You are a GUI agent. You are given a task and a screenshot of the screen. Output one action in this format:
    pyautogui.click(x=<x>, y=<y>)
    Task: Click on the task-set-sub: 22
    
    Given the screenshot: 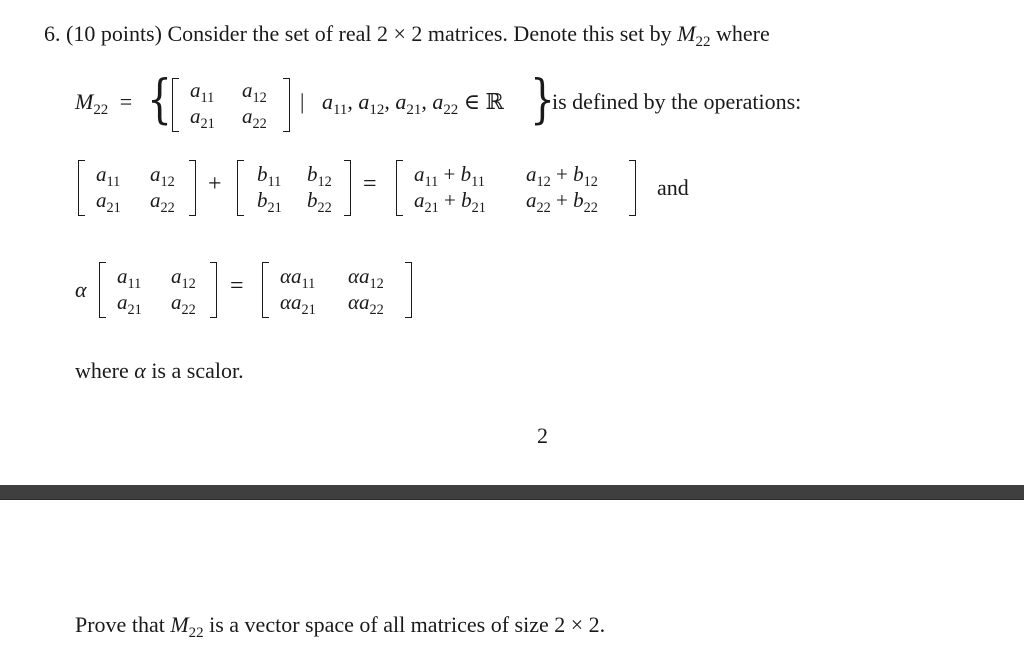 What is the action you would take?
    pyautogui.click(x=196, y=633)
    